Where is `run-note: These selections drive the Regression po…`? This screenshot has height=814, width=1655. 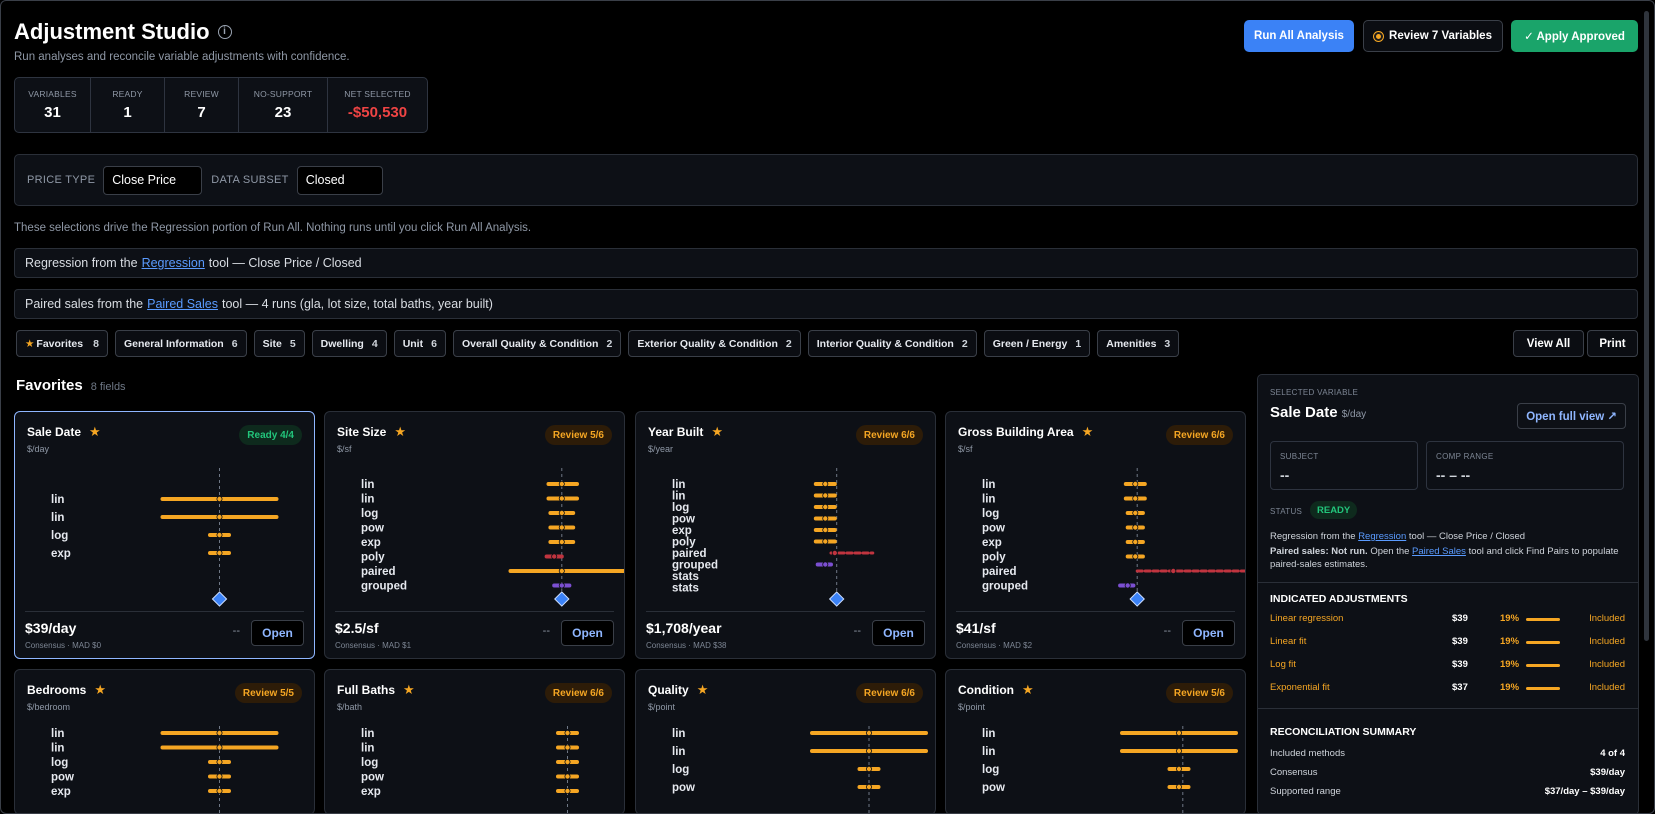 run-note: These selections drive the Regression po… is located at coordinates (273, 228).